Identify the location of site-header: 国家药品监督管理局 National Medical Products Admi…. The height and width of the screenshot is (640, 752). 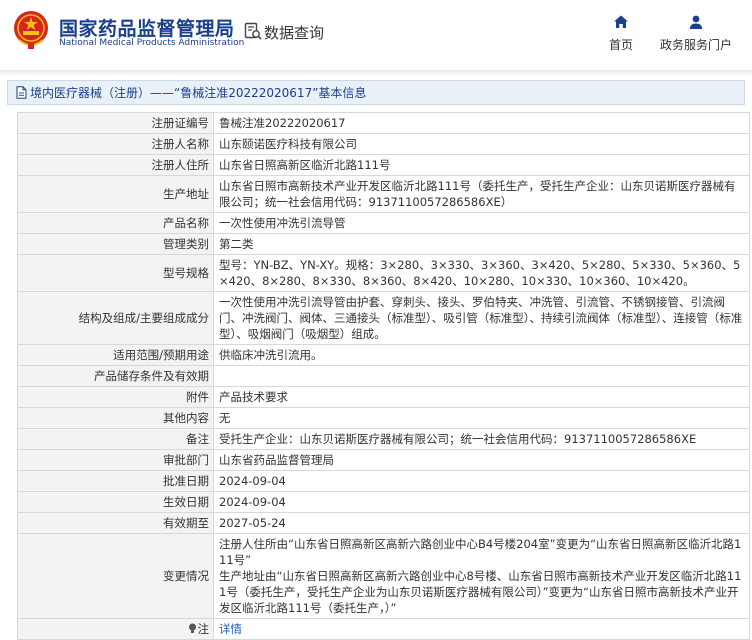
(376, 36).